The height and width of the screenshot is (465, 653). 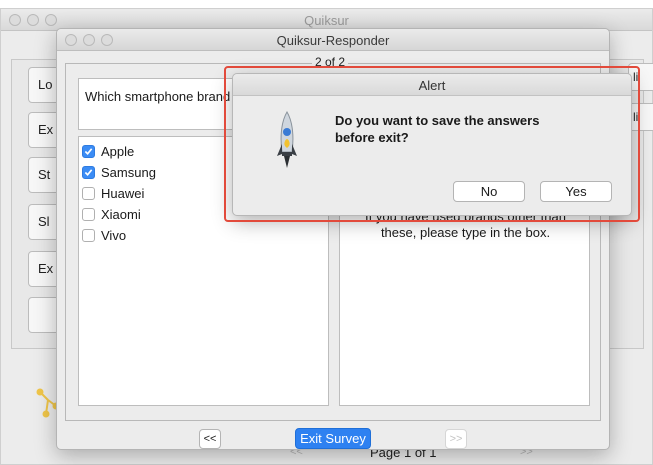 What do you see at coordinates (465, 232) in the screenshot?
I see `hint-line-2: these, please type in the box.` at bounding box center [465, 232].